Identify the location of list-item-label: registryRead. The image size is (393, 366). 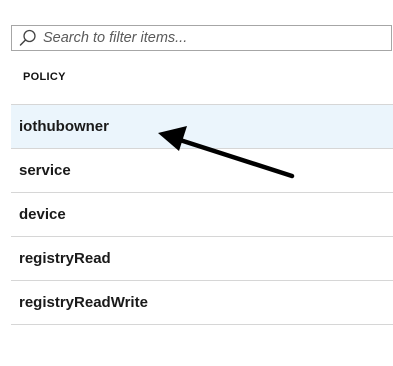
(65, 258).